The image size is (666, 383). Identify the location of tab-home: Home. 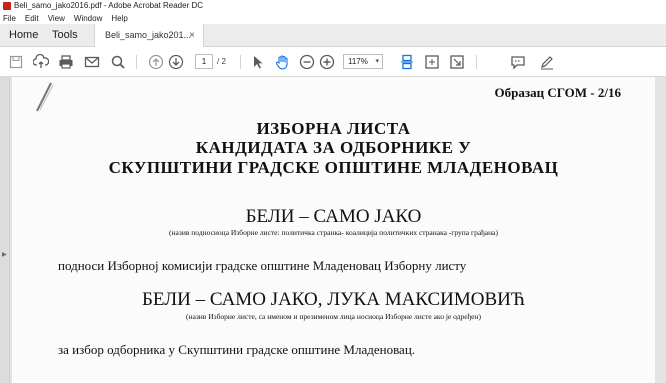
(23, 35).